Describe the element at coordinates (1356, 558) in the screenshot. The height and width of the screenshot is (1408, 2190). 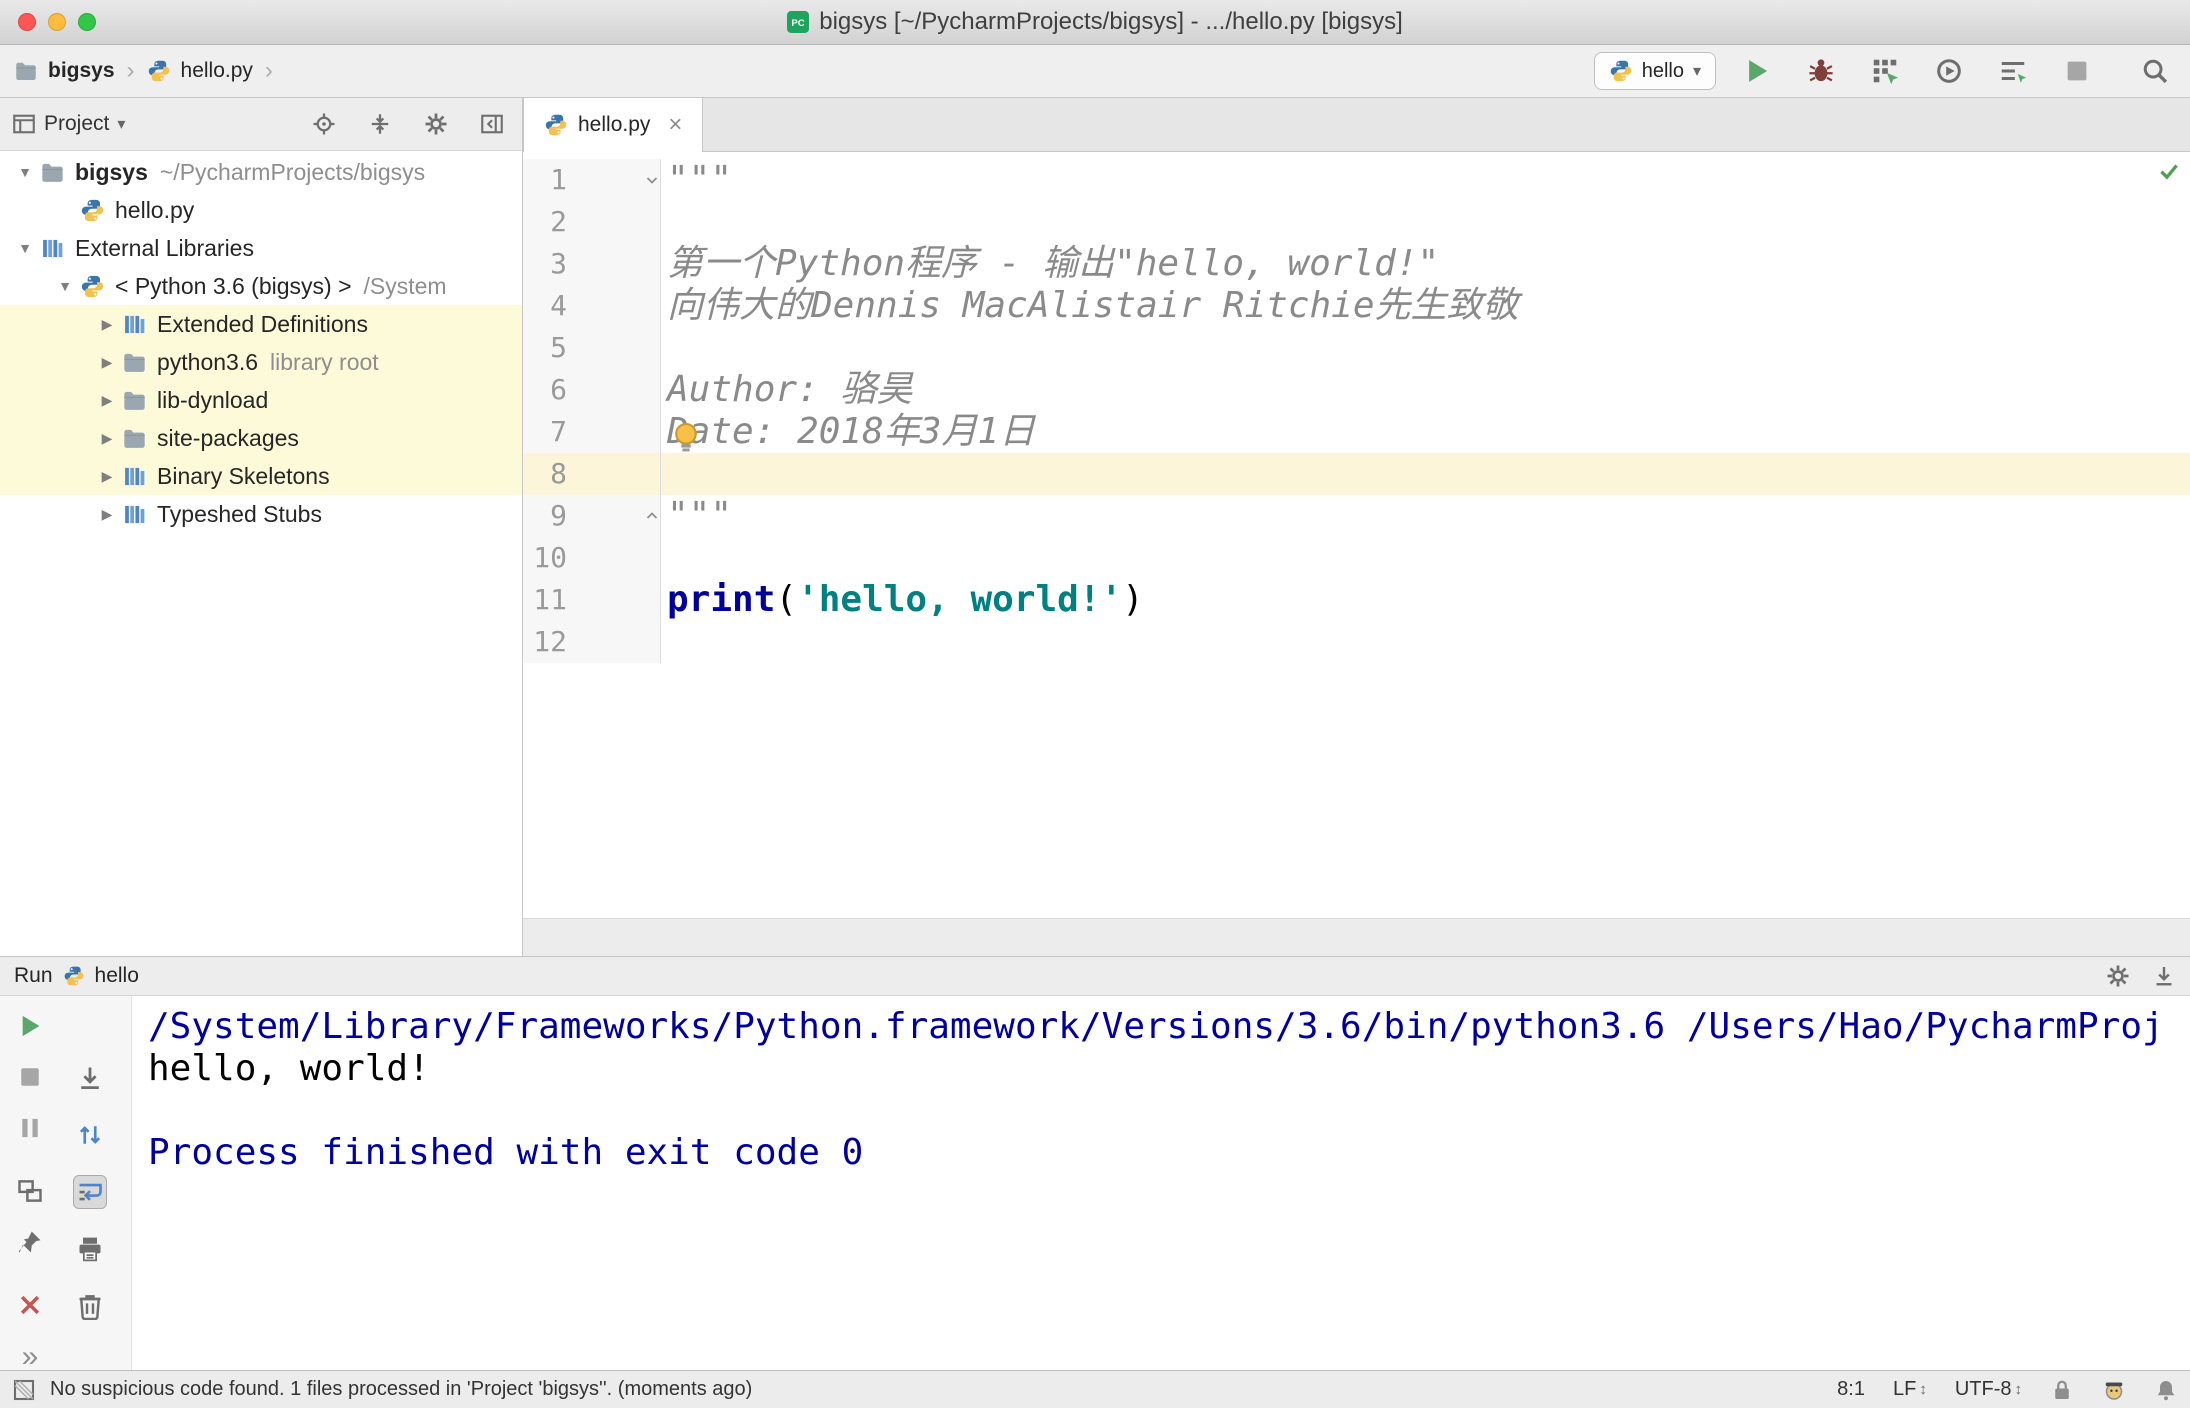
I see `editor-line-10: 10` at that location.